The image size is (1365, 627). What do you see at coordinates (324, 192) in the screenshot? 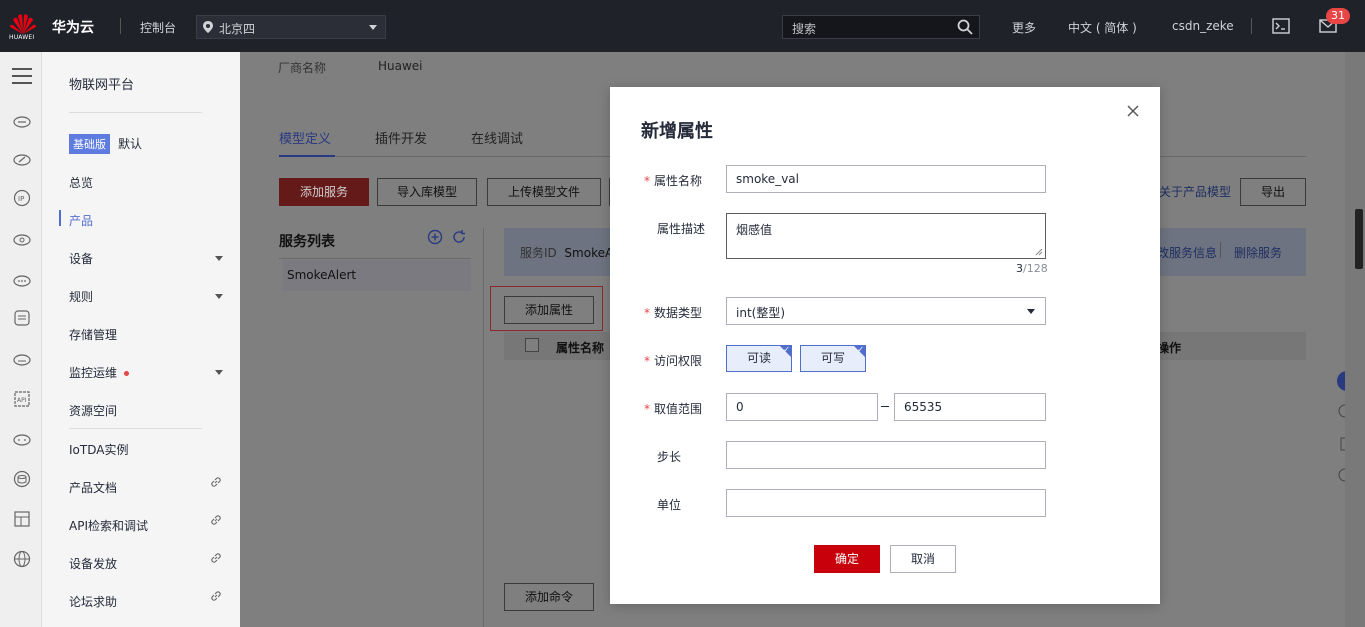
I see `add-service-button: 添加服务` at bounding box center [324, 192].